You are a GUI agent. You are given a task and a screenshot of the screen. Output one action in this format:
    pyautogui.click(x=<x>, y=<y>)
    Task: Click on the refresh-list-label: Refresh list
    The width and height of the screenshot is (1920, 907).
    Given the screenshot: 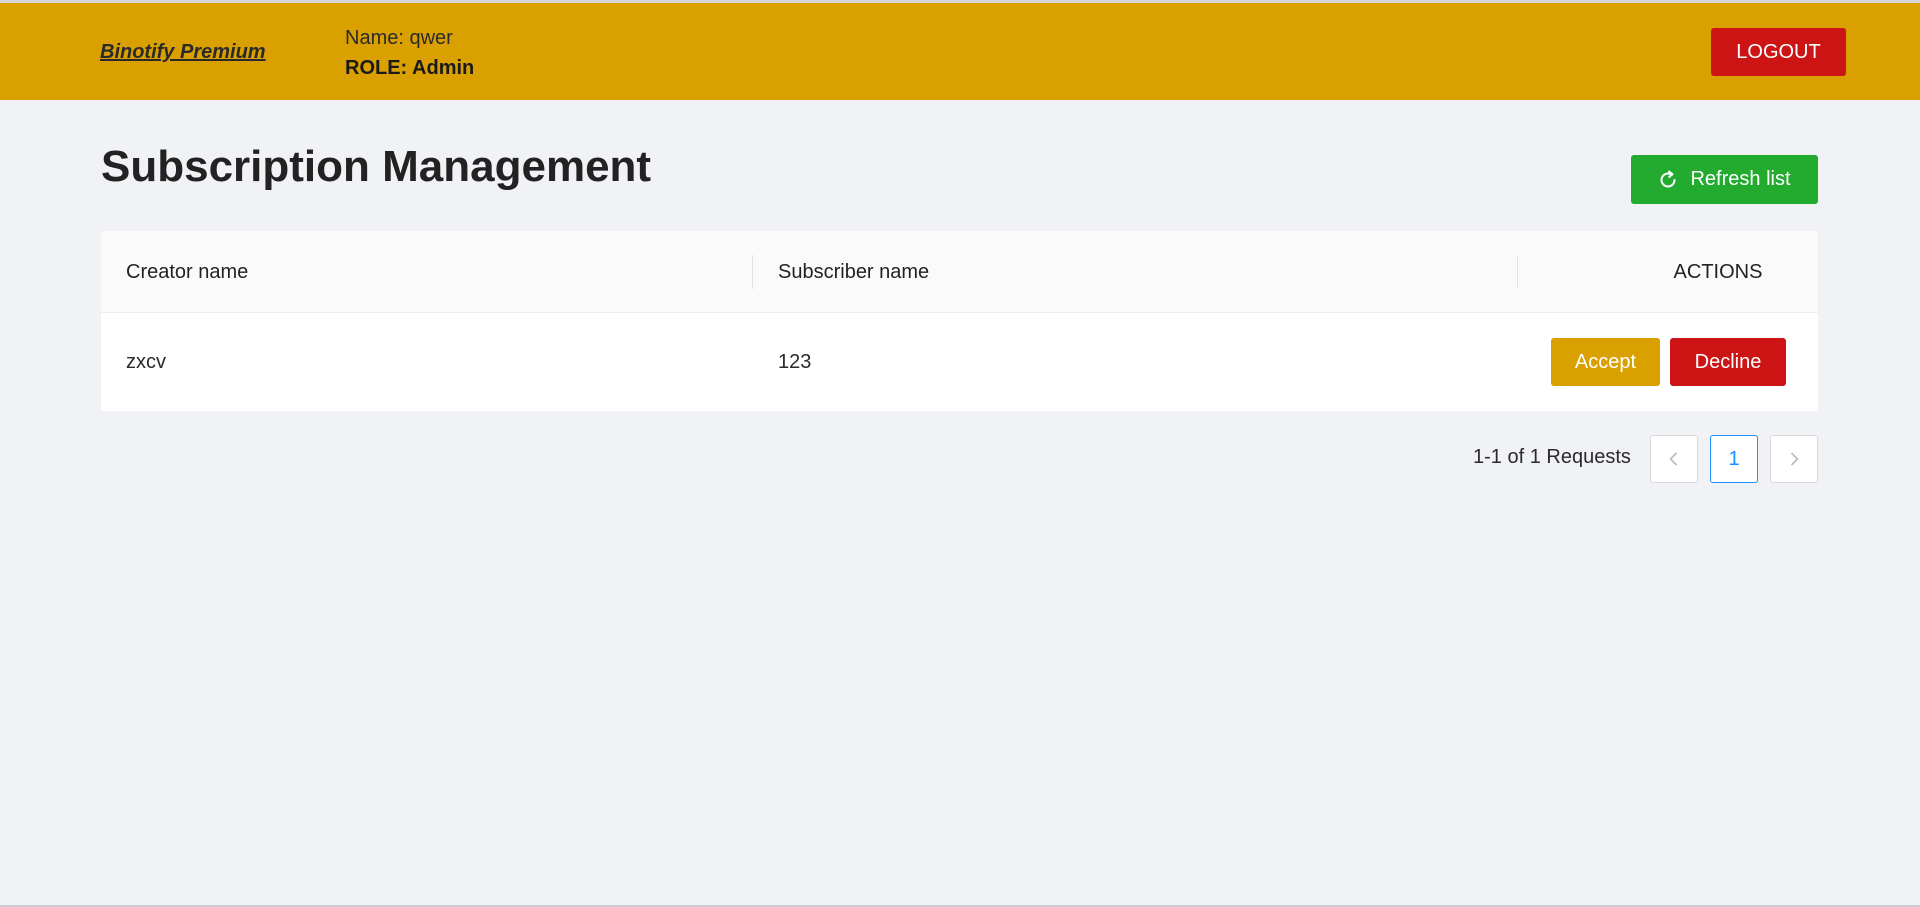 What is the action you would take?
    pyautogui.click(x=1740, y=179)
    